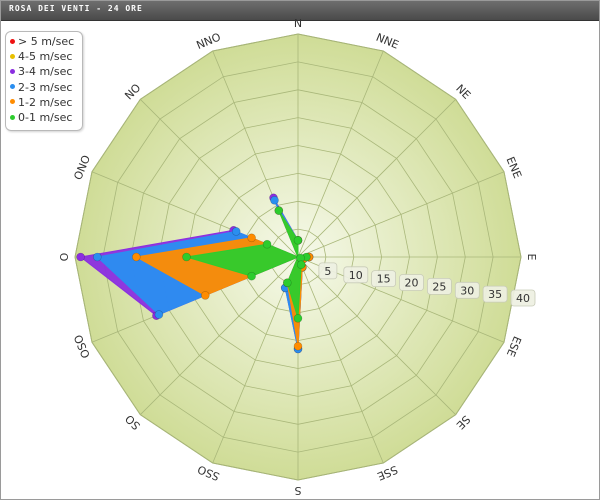 Image resolution: width=600 pixels, height=500 pixels. I want to click on tick-label: 25, so click(439, 286).